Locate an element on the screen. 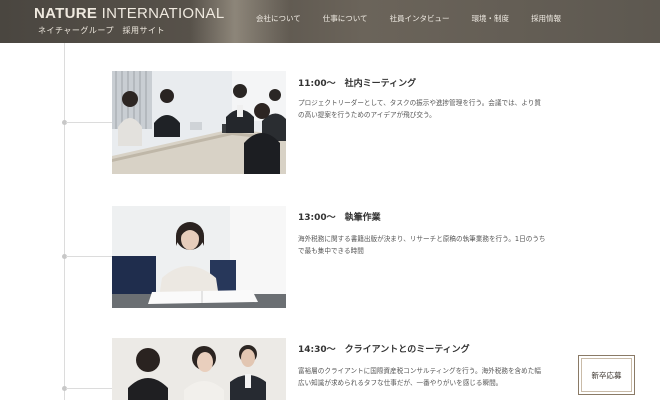 This screenshot has width=660, height=400. logo-wordmark: NATURE INTERNATIONAL is located at coordinates (129, 14).